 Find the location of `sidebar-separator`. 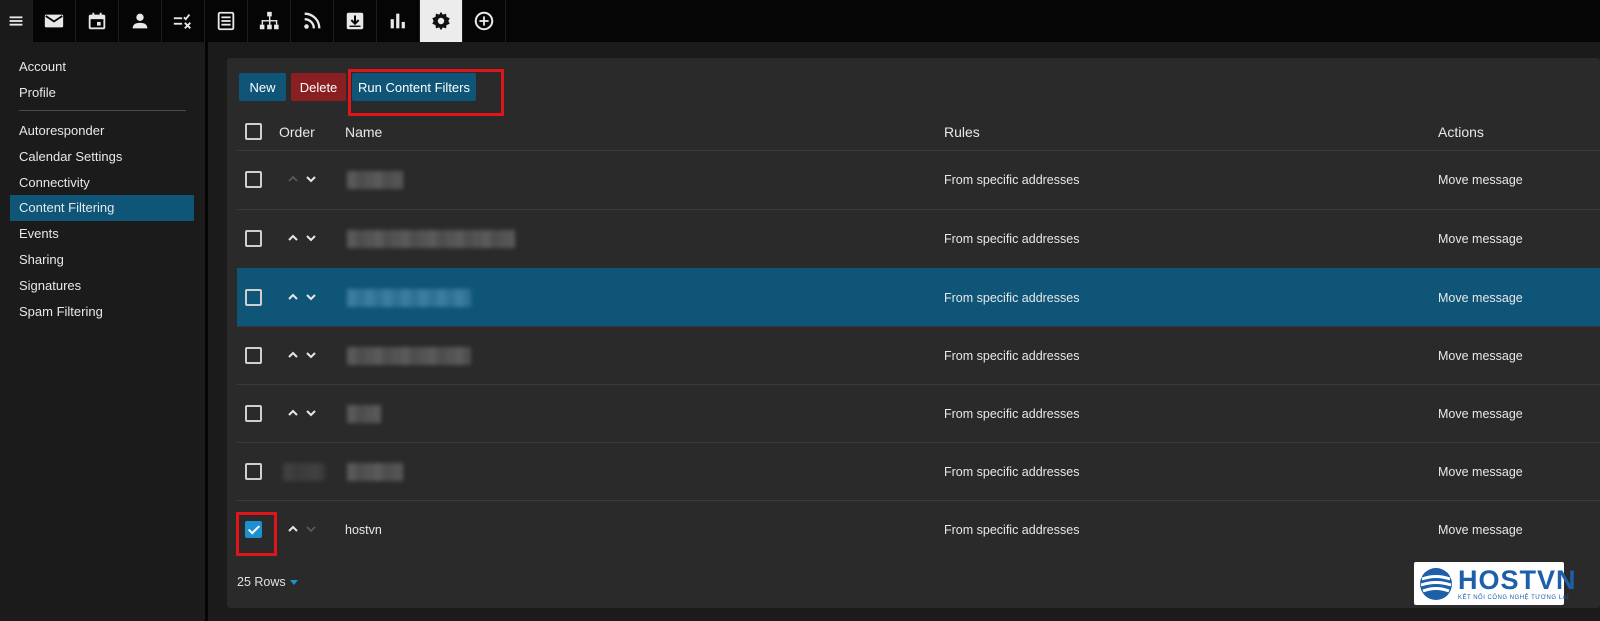

sidebar-separator is located at coordinates (206, 331).